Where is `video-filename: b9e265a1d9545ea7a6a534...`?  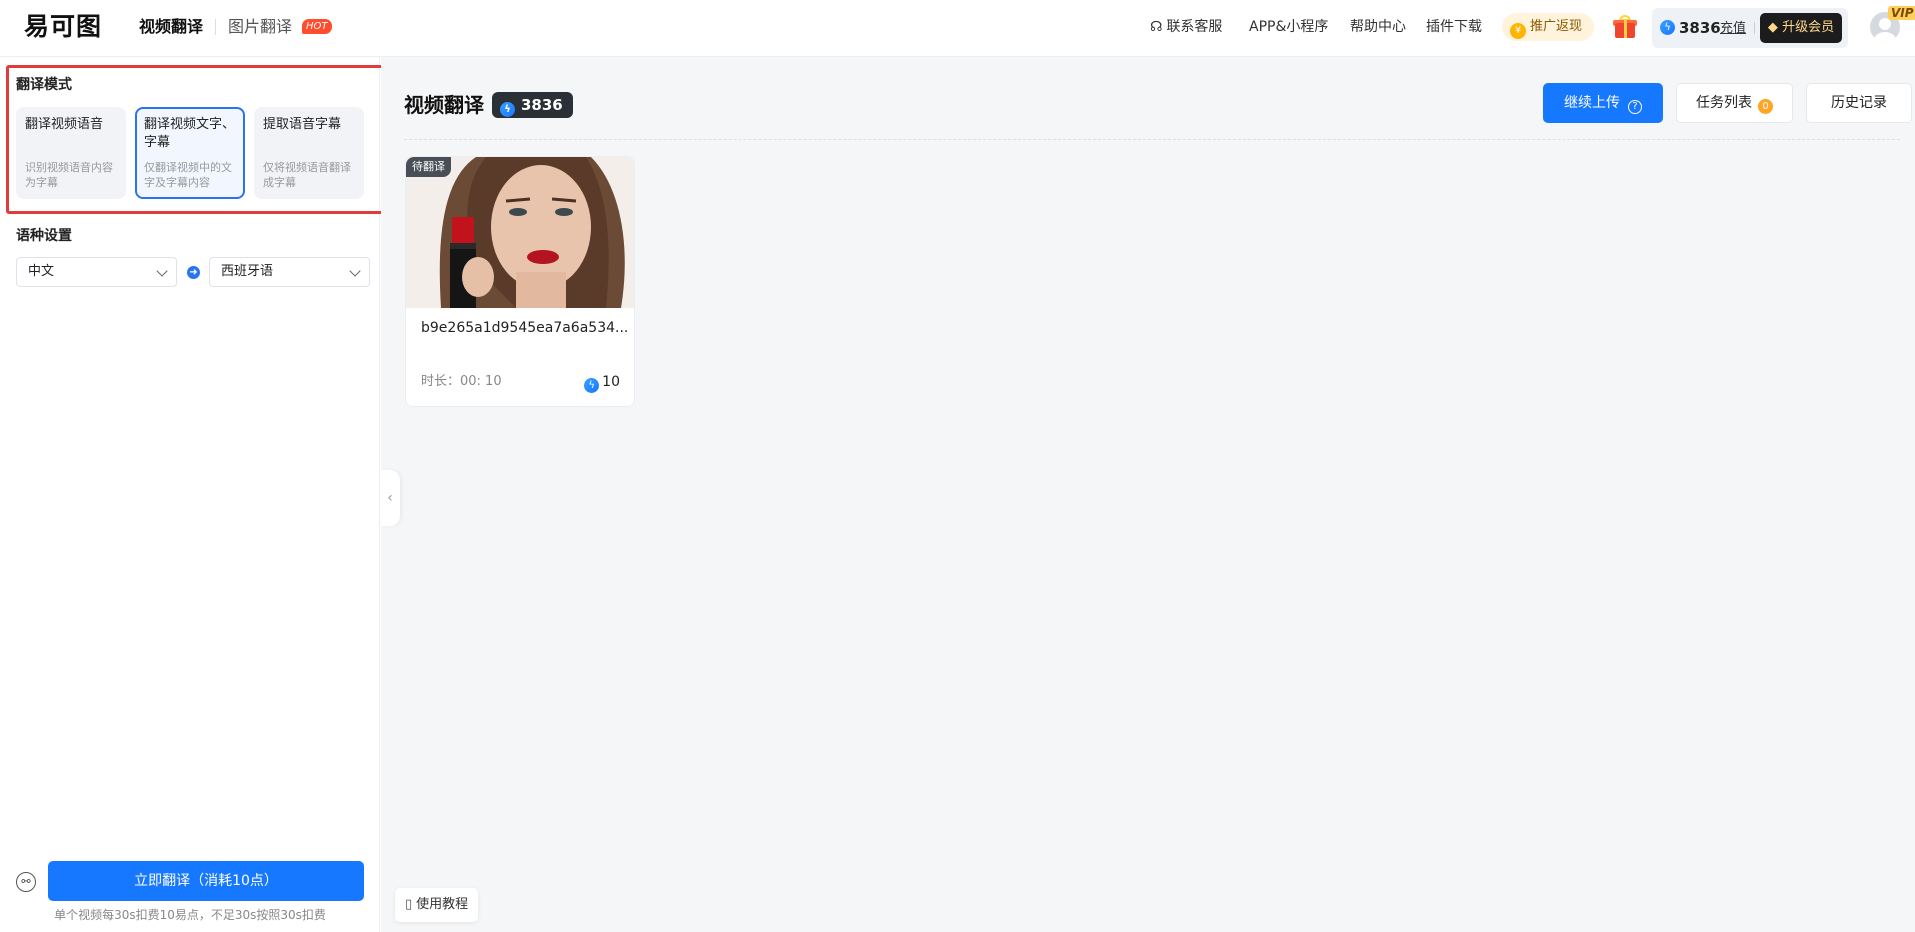 video-filename: b9e265a1d9545ea7a6a534... is located at coordinates (525, 328).